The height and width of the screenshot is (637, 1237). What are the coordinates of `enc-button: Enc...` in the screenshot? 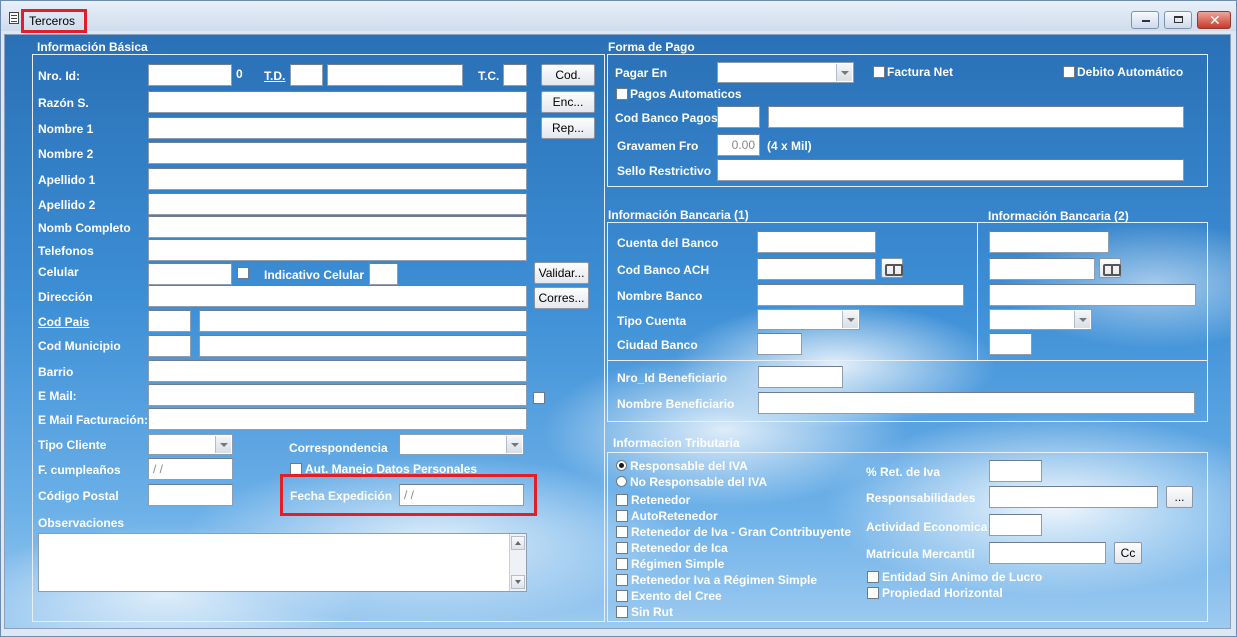 It's located at (568, 102).